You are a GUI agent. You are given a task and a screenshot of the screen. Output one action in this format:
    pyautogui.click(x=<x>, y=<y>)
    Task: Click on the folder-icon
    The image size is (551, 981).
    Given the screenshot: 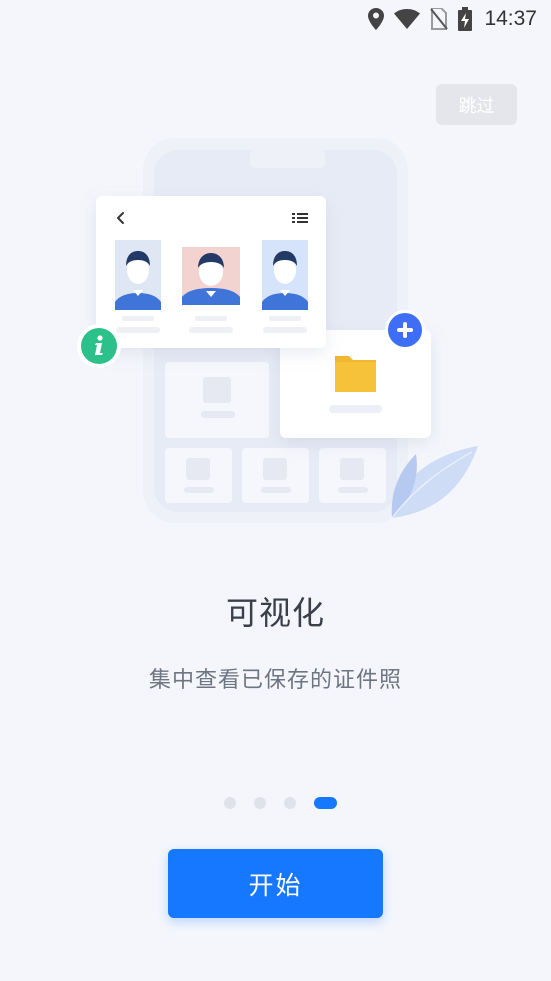 What is the action you would take?
    pyautogui.click(x=355, y=374)
    